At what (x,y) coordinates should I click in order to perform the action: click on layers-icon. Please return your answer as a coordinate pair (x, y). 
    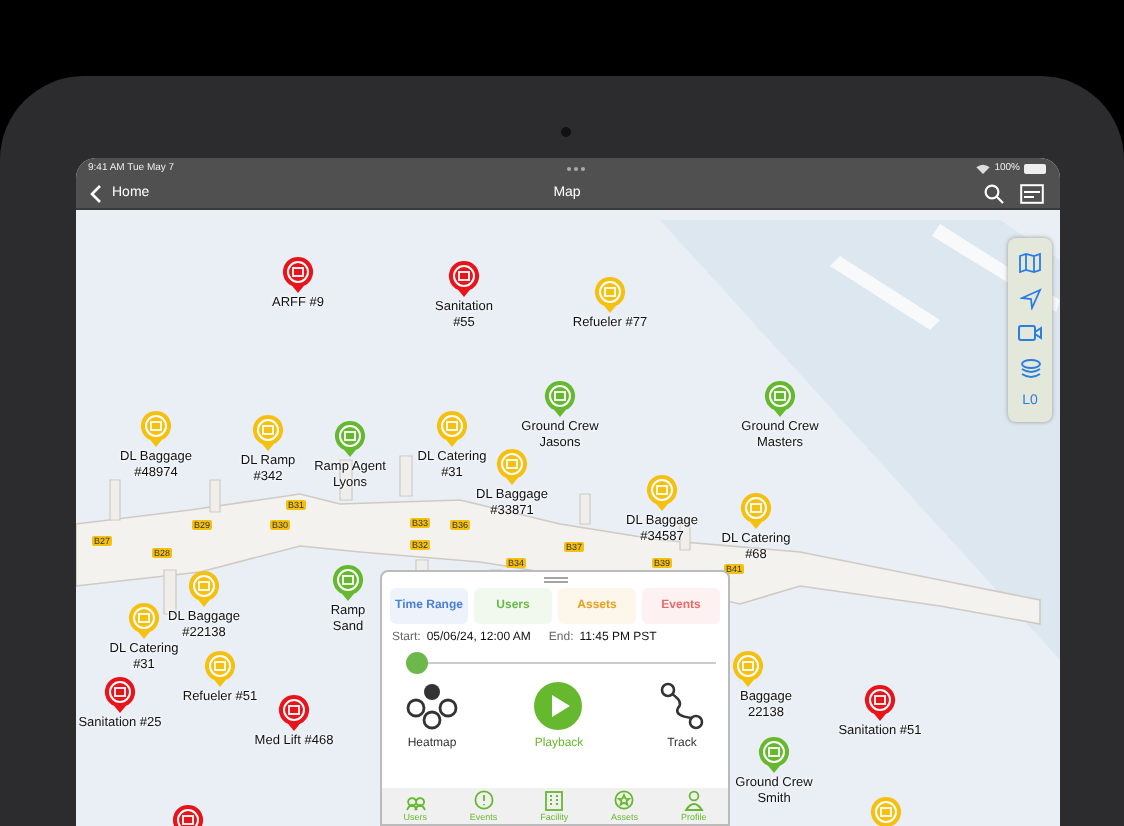
    Looking at the image, I should click on (1030, 368).